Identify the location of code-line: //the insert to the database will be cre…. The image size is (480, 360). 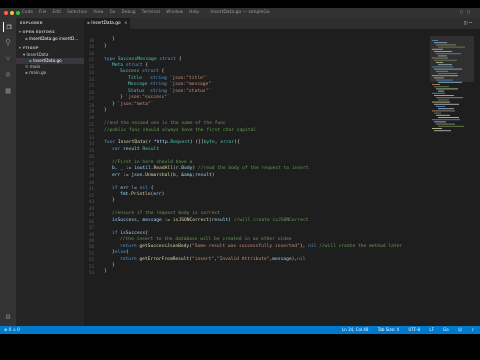
(205, 240).